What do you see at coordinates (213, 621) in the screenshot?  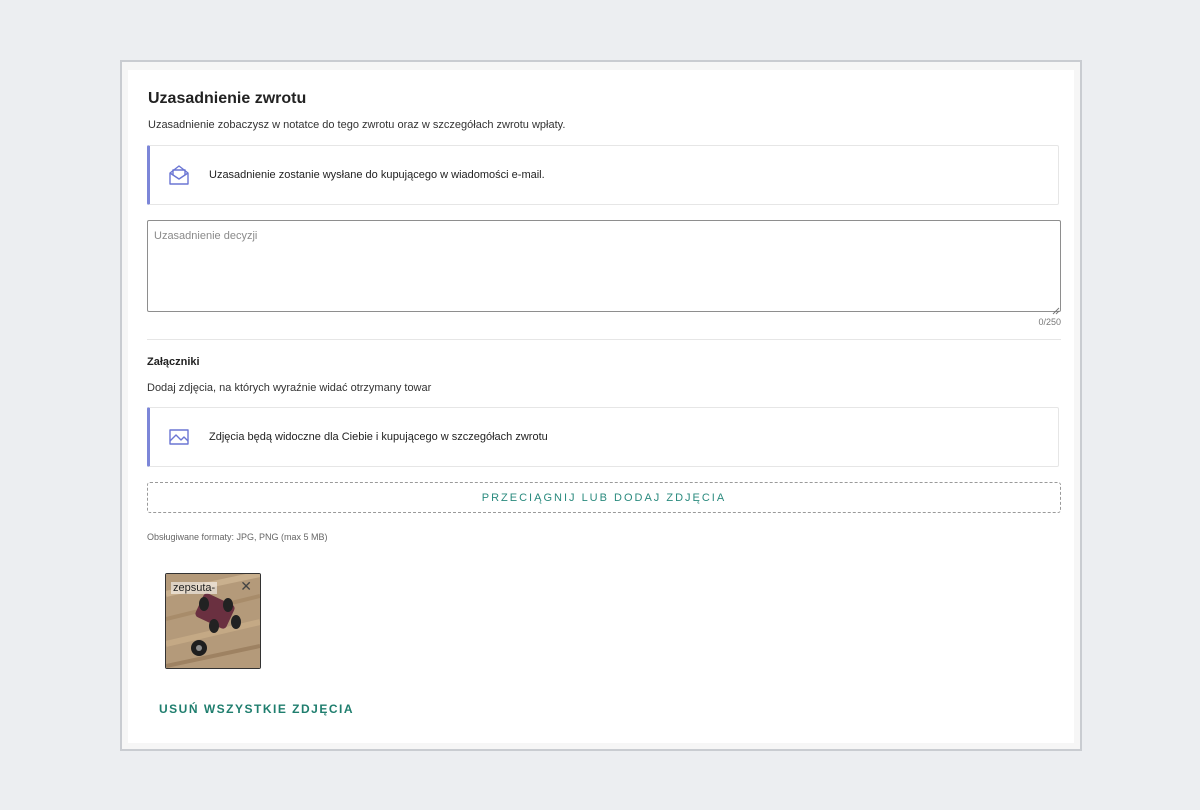 I see `photo-thumbnail: zepsuta- ✕` at bounding box center [213, 621].